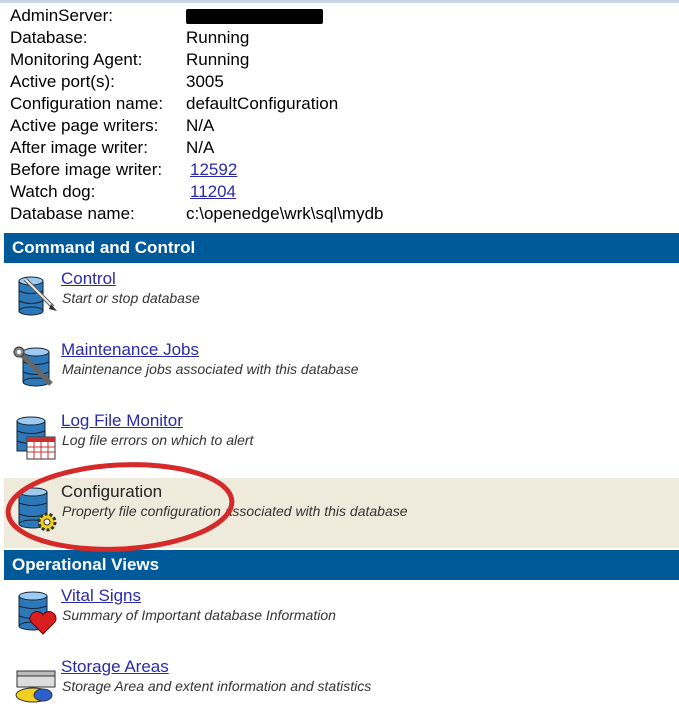  Describe the element at coordinates (62, 81) in the screenshot. I see `property-label: Active port(s):` at that location.